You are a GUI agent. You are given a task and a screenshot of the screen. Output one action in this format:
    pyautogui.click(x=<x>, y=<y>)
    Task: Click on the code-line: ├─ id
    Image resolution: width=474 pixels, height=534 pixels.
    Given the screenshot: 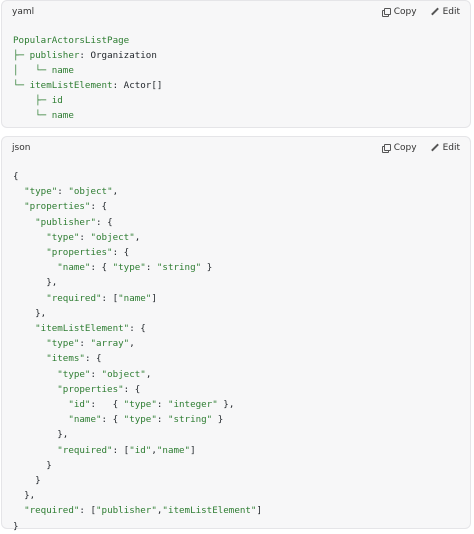 What is the action you would take?
    pyautogui.click(x=241, y=100)
    